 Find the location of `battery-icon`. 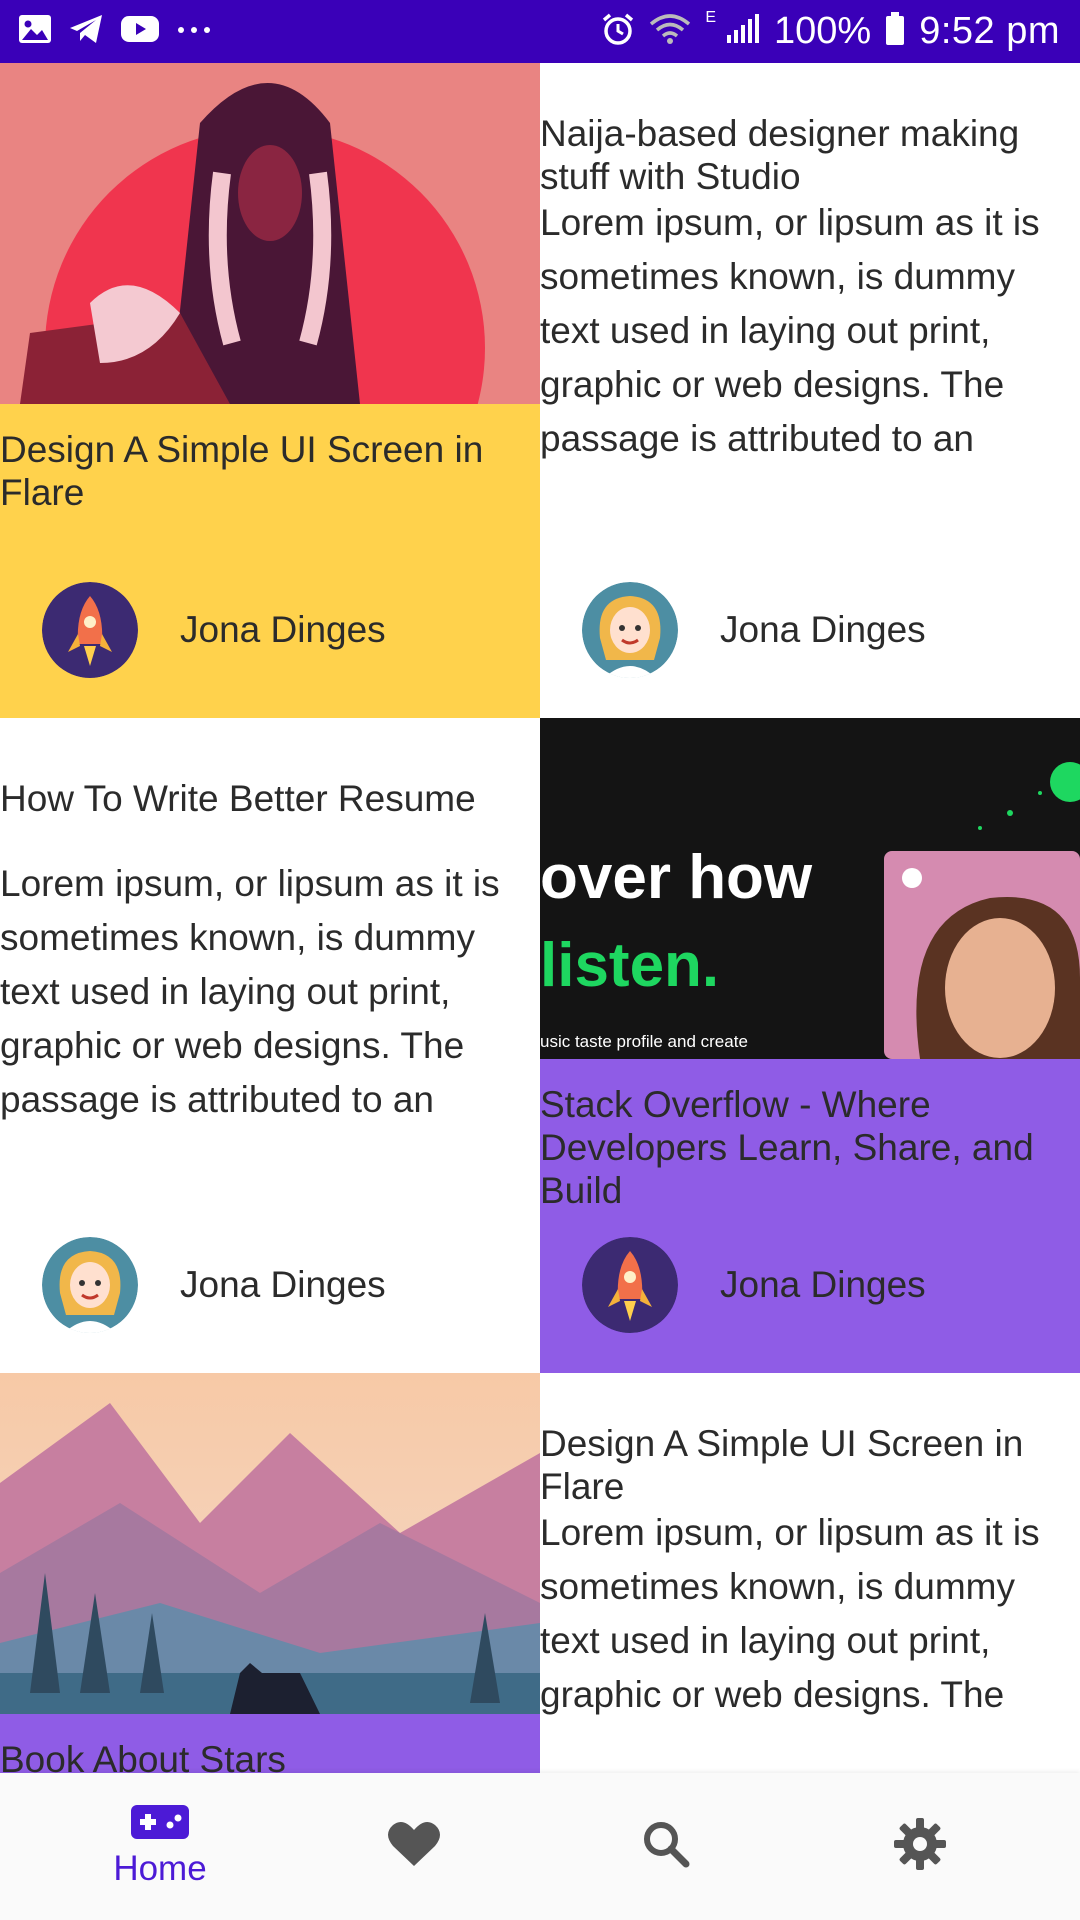

battery-icon is located at coordinates (895, 31).